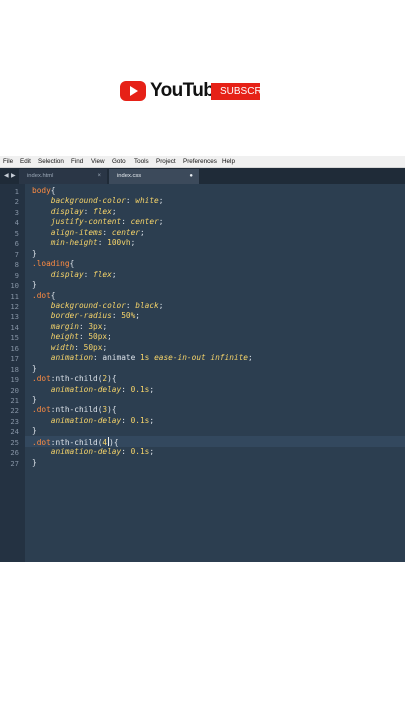 The image size is (405, 720). I want to click on menu-selection: Selection, so click(51, 161).